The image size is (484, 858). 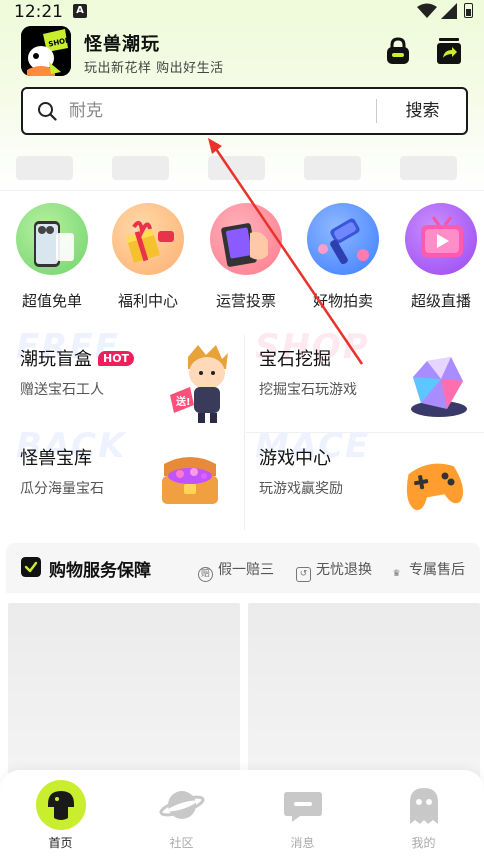 I want to click on live-tv-icon, so click(x=441, y=239).